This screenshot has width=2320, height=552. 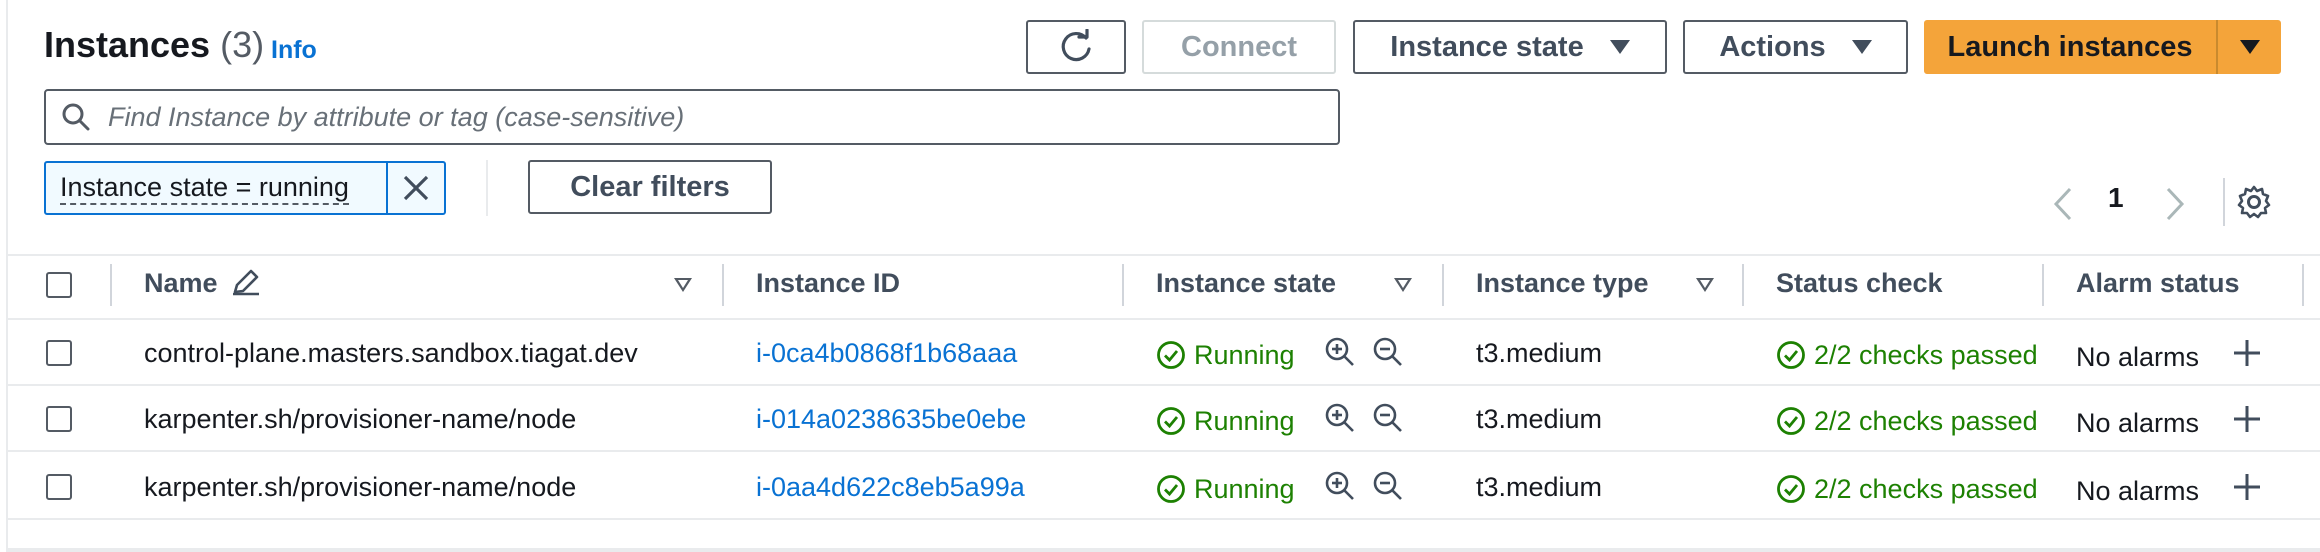 What do you see at coordinates (246, 282) in the screenshot?
I see `edit-pencil-icon` at bounding box center [246, 282].